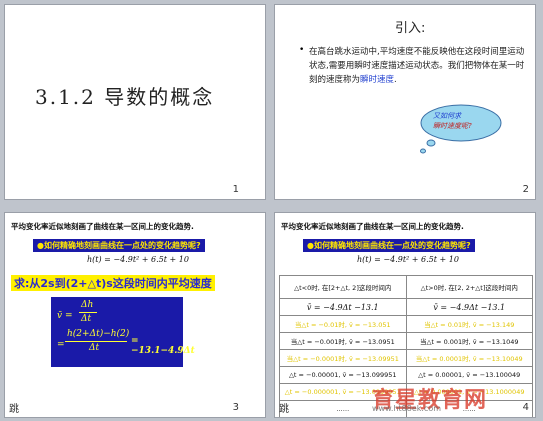  What do you see at coordinates (61, 345) in the screenshot?
I see `equals-sign: =` at bounding box center [61, 345].